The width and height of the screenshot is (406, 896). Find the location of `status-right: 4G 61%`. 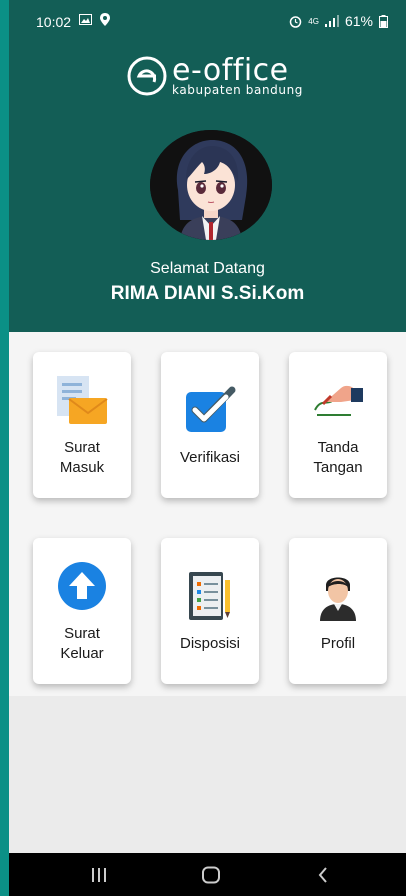

status-right: 4G 61% is located at coordinates (338, 21).